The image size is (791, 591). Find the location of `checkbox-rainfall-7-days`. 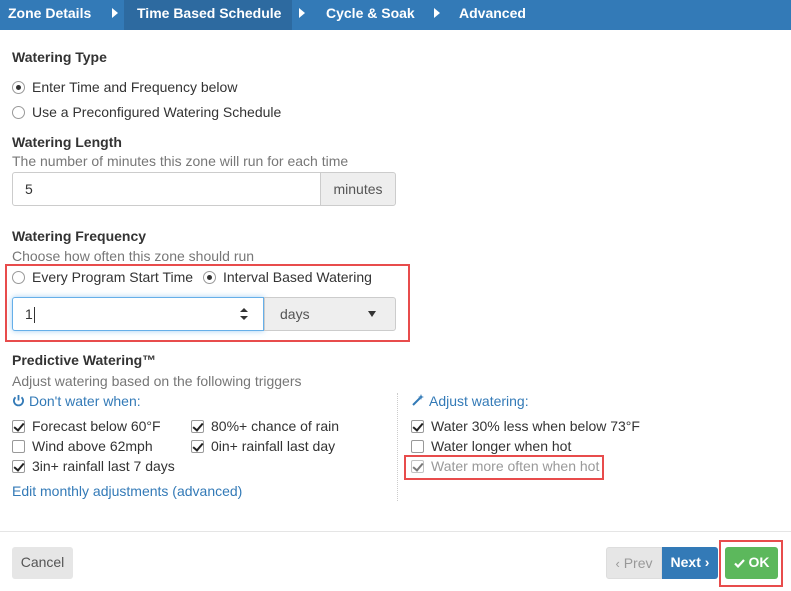

checkbox-rainfall-7-days is located at coordinates (18, 466).